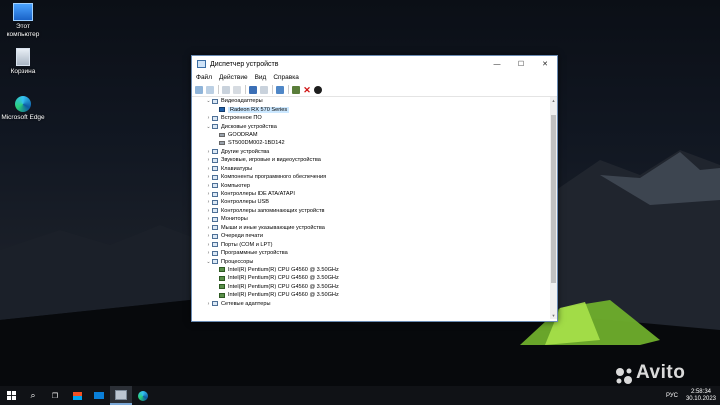 This screenshot has height=405, width=720. What do you see at coordinates (264, 89) in the screenshot?
I see `details-icon` at bounding box center [264, 89].